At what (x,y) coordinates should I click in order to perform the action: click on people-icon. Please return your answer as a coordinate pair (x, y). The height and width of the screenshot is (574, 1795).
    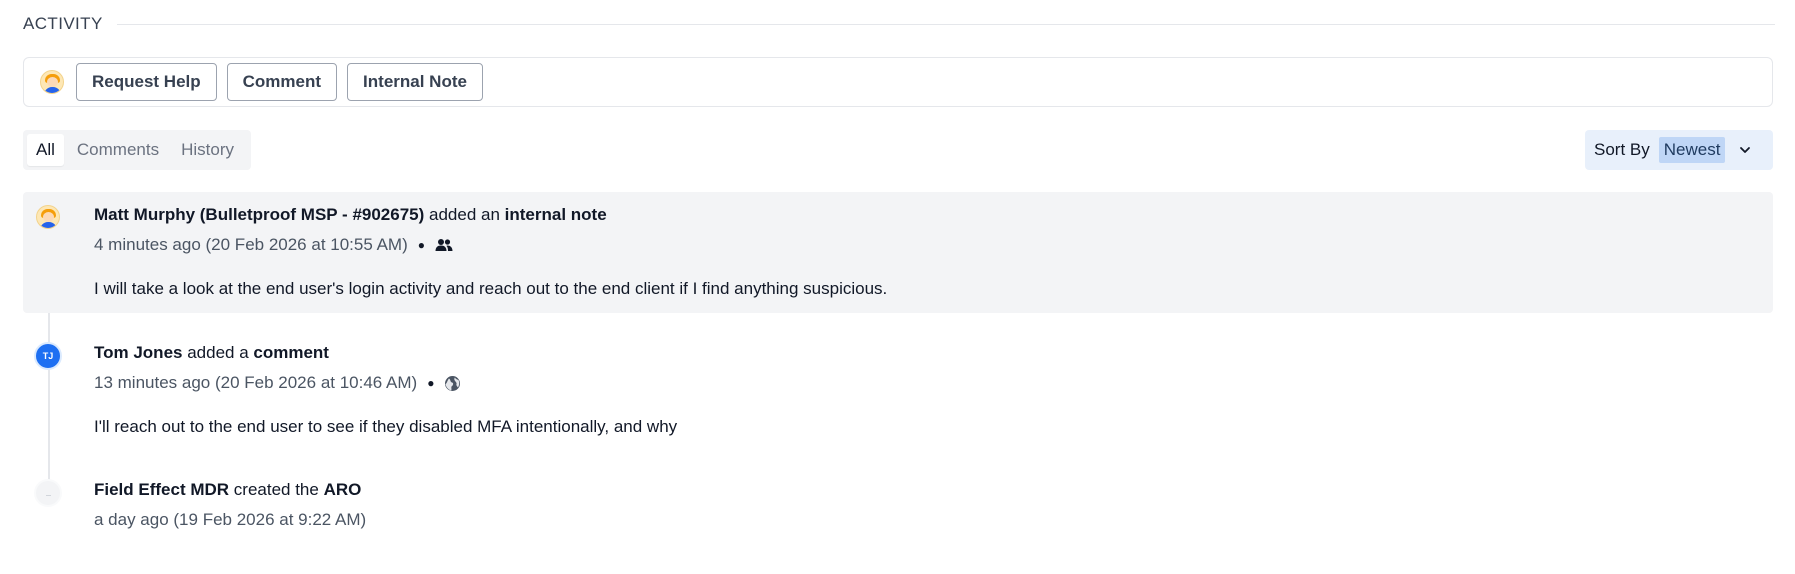
    Looking at the image, I should click on (444, 245).